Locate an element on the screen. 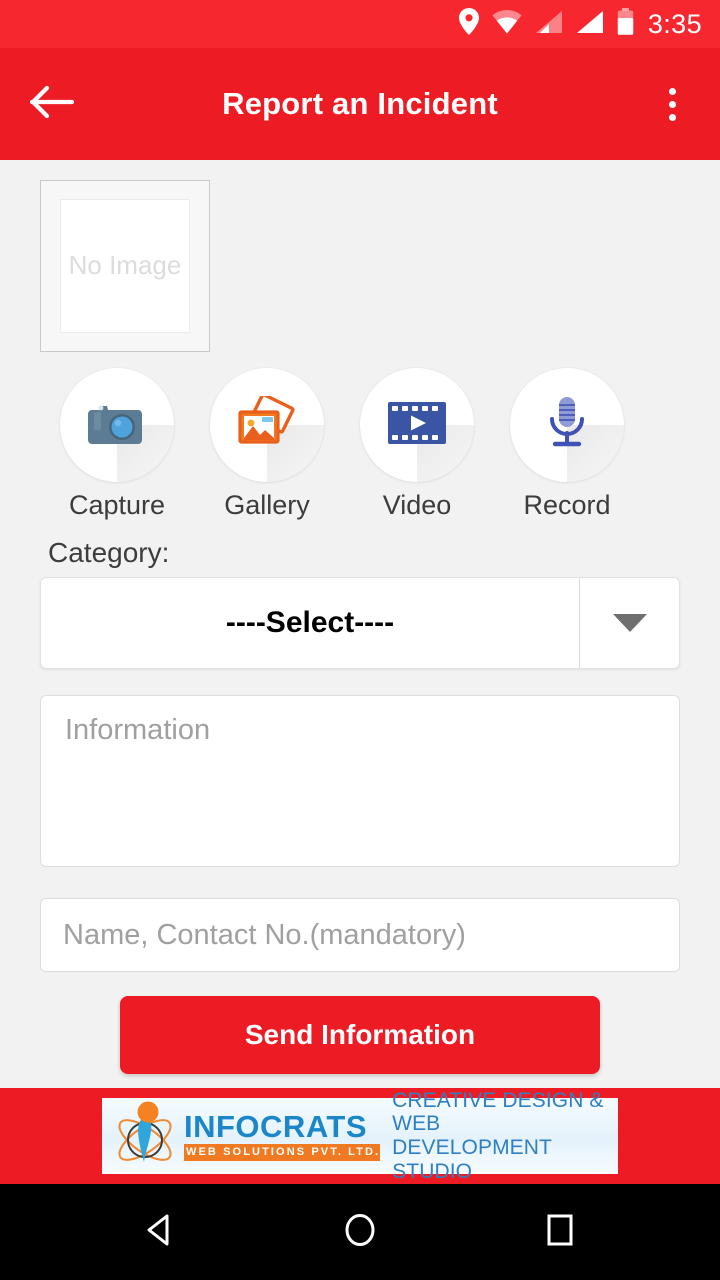  ad-brand-block: INFOCRATS WEB SOLUTIONS PVT. LTD. is located at coordinates (282, 1135).